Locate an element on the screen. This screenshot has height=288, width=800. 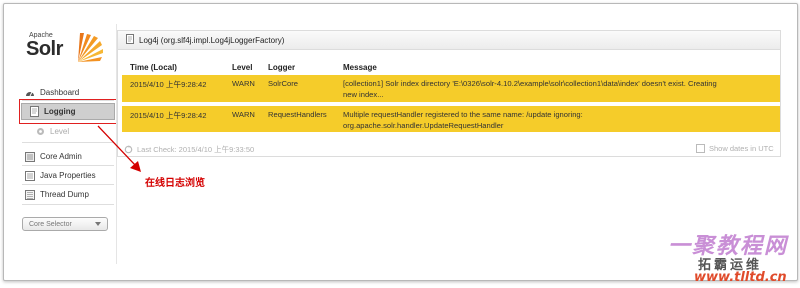
thread-dump-icon is located at coordinates (30, 195).